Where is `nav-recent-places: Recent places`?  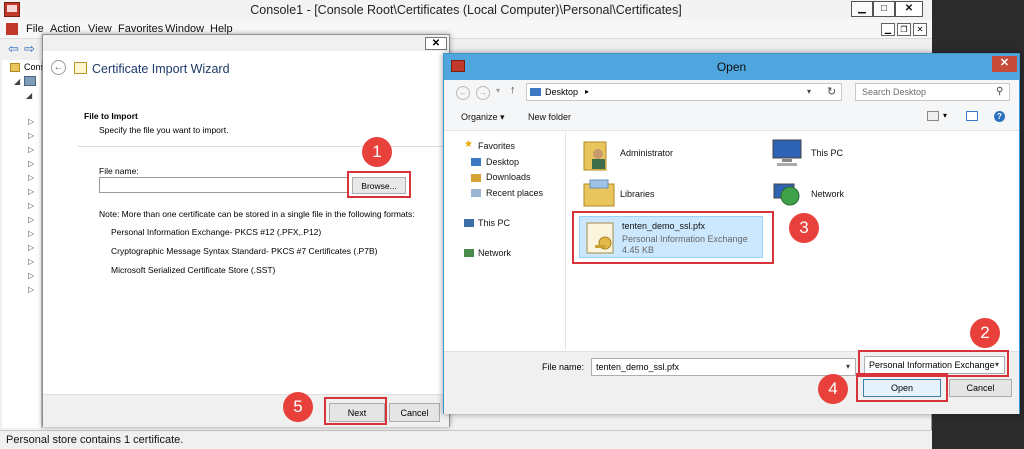 nav-recent-places: Recent places is located at coordinates (514, 193).